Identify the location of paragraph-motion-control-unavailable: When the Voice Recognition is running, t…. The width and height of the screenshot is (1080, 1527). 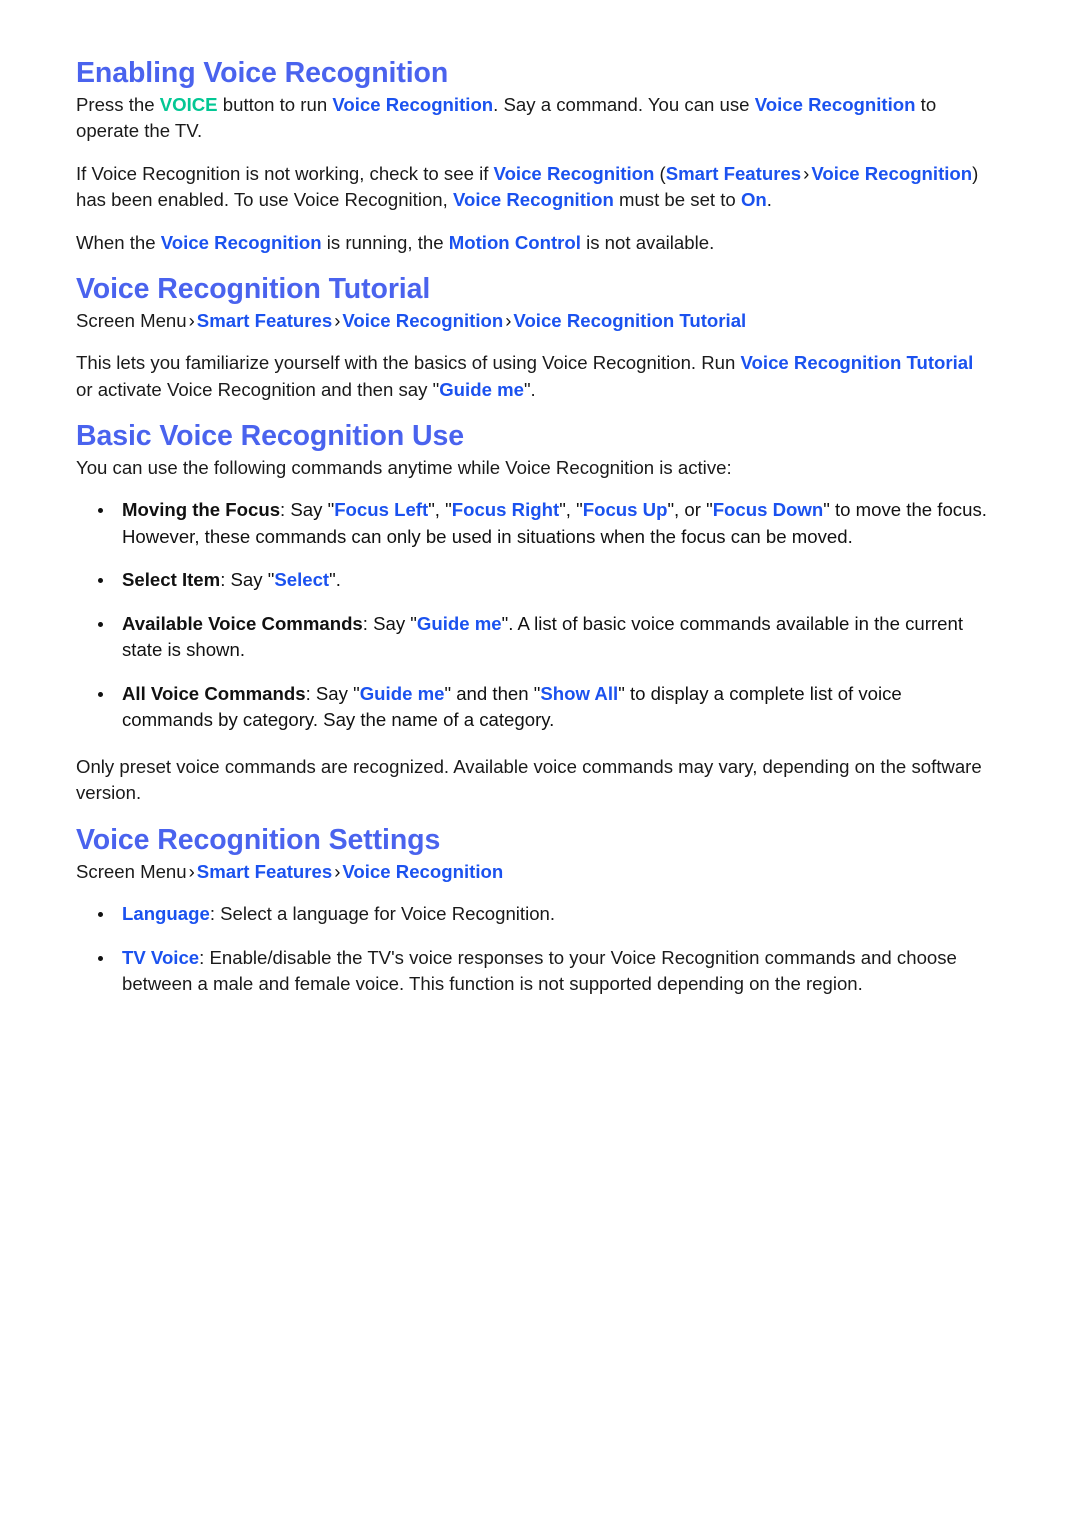
(533, 243).